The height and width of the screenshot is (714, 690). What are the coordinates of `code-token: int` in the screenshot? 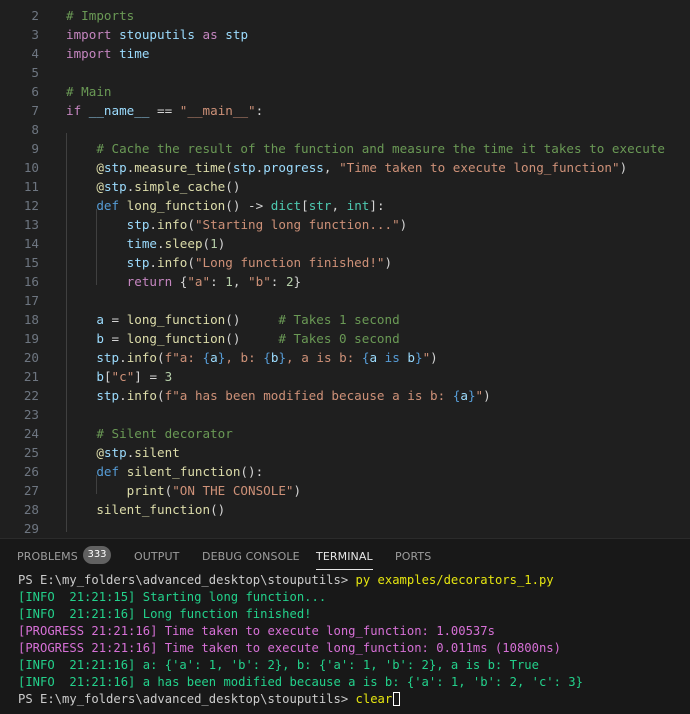 It's located at (358, 205).